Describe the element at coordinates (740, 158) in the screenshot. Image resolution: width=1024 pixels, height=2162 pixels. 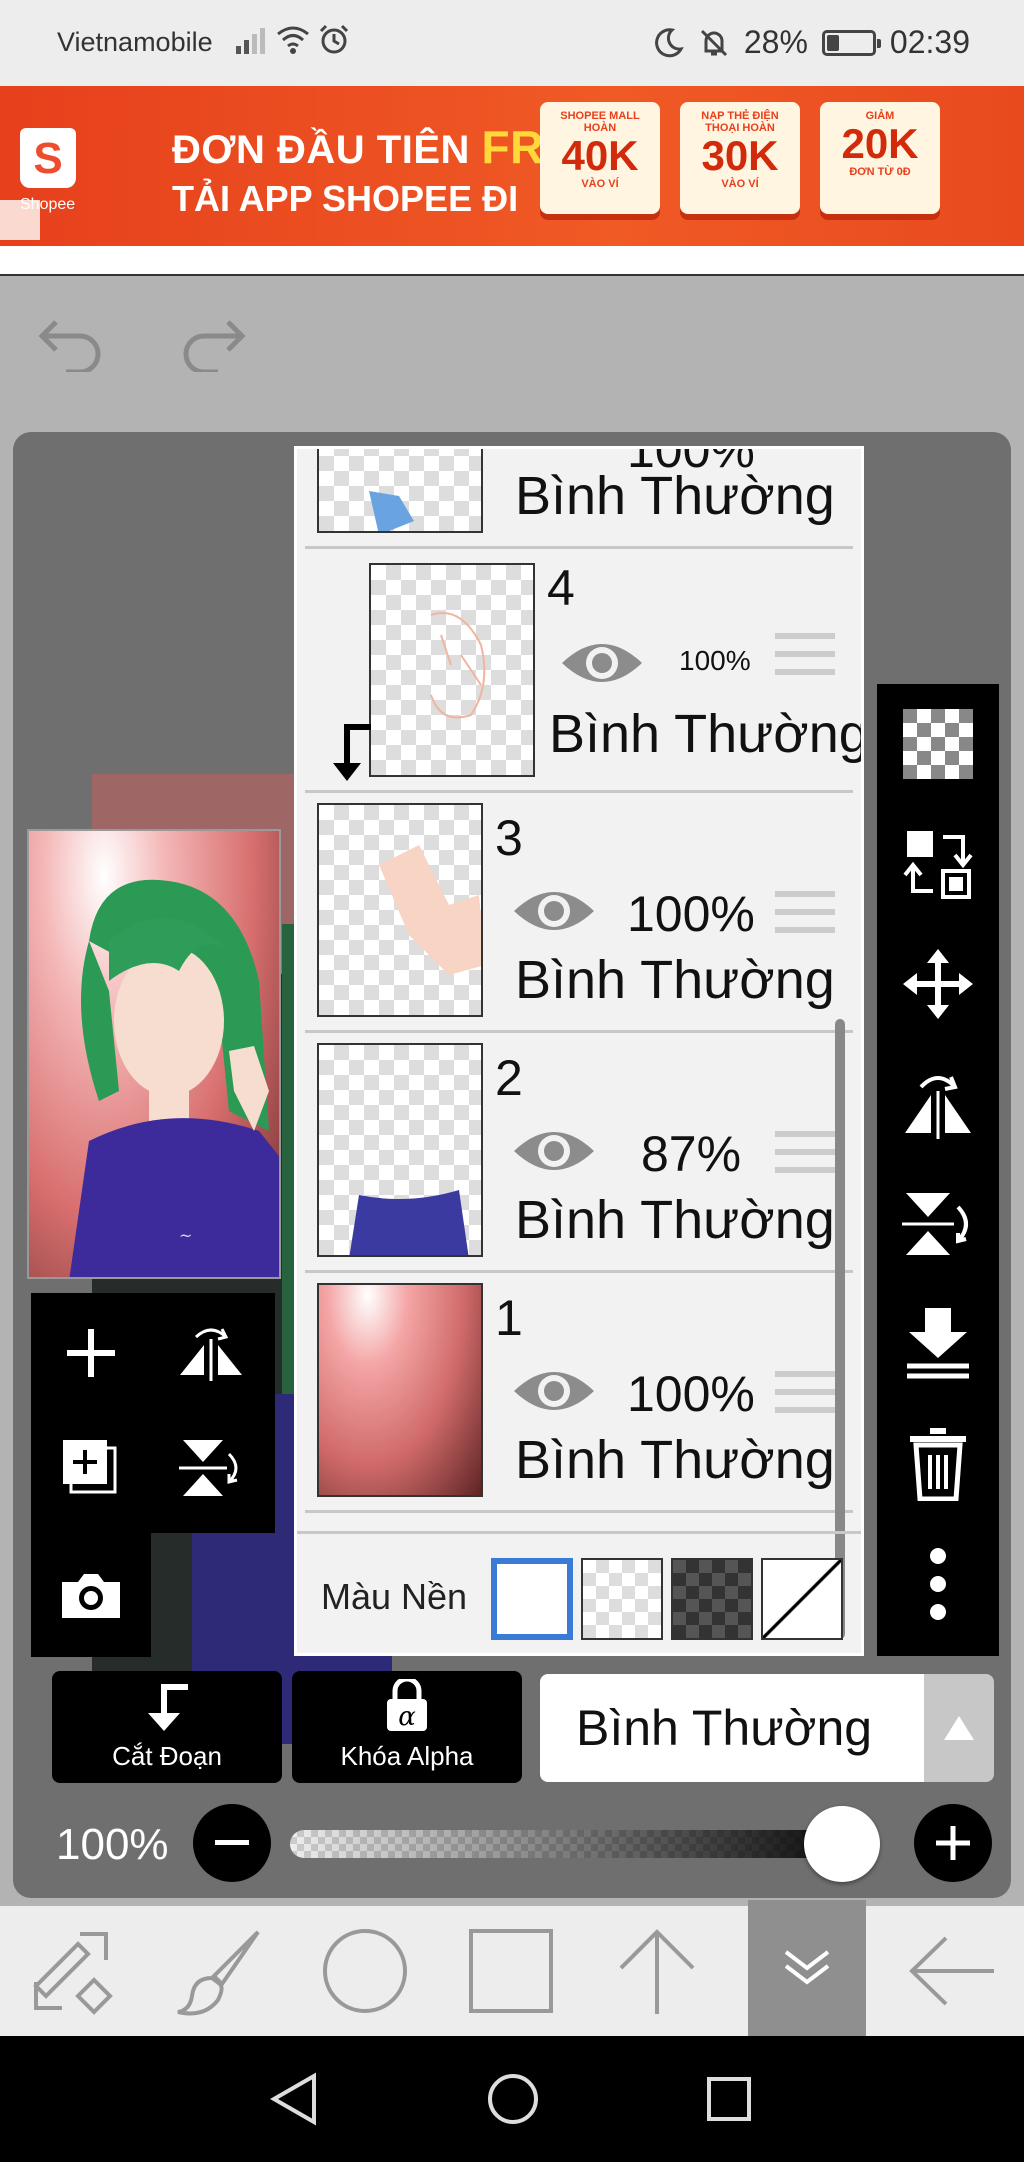
I see `ad-coupon: NẠP THẺ ĐIỆN THOẠI HOÀN 30K VÀO VÍ` at that location.